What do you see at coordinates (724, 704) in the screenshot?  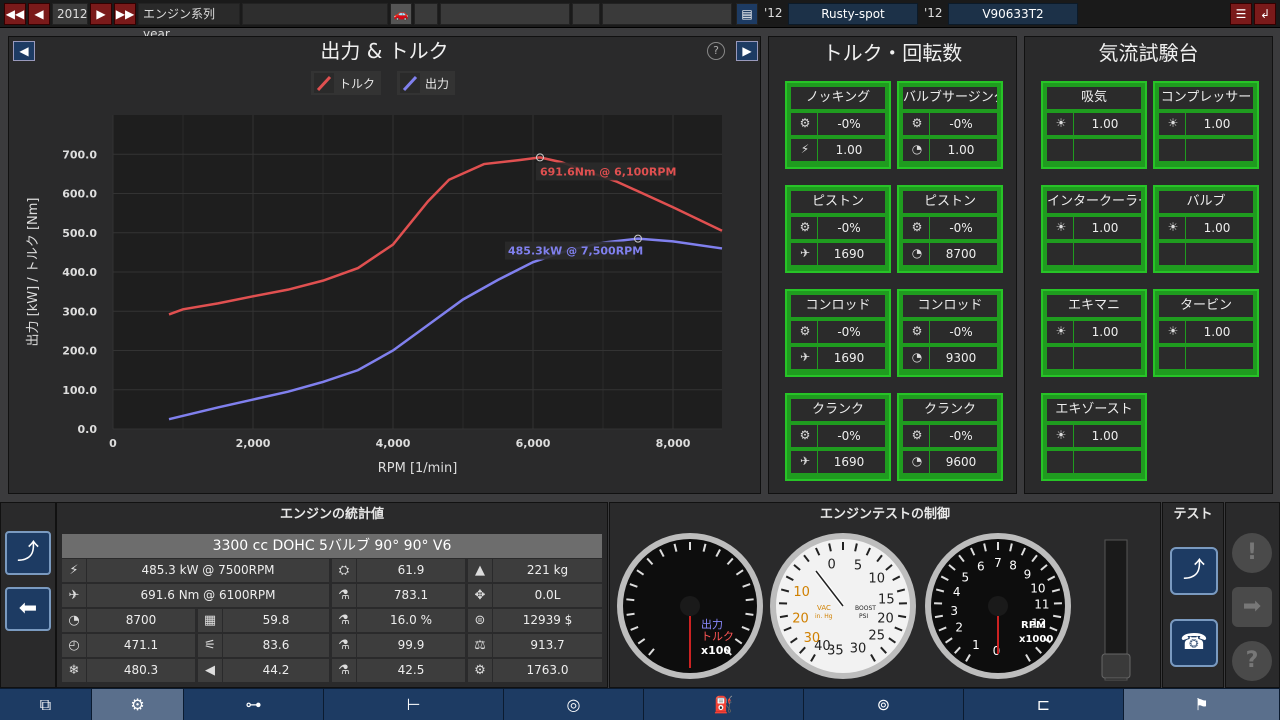 I see `tab-fuel-icon: ⛽` at bounding box center [724, 704].